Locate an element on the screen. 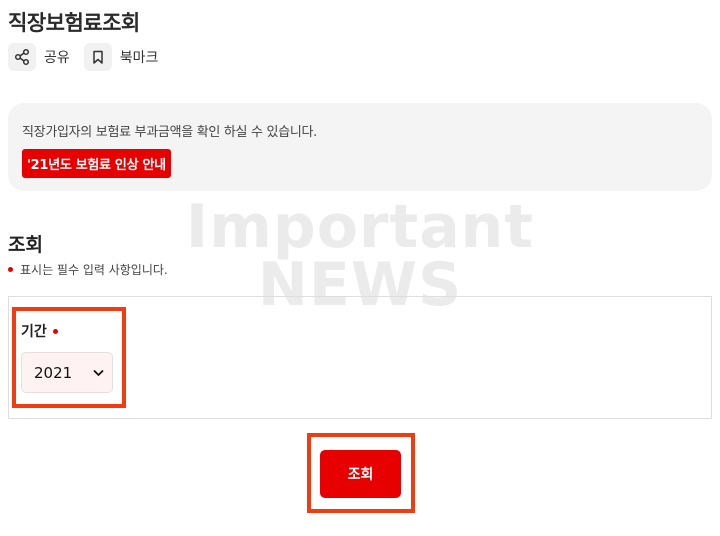  share-icon is located at coordinates (22, 57).